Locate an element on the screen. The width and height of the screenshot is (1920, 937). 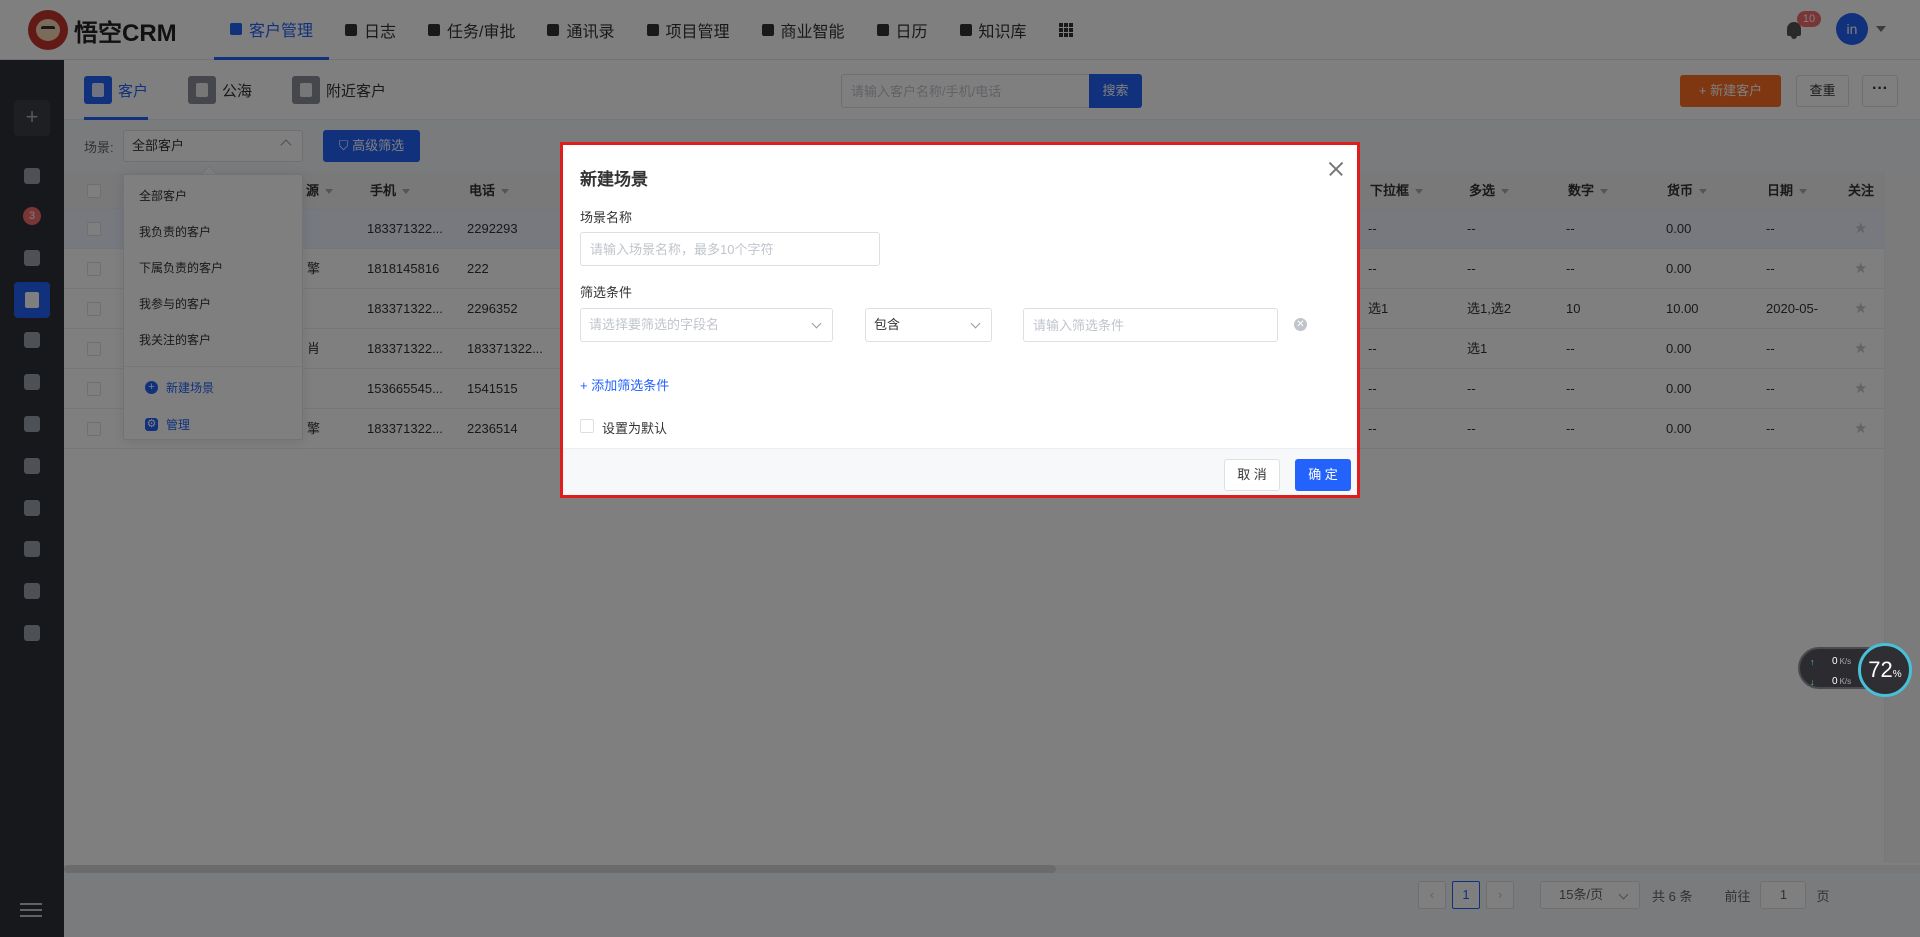
add-condition-link: + 添加筛选条件 is located at coordinates (624, 384).